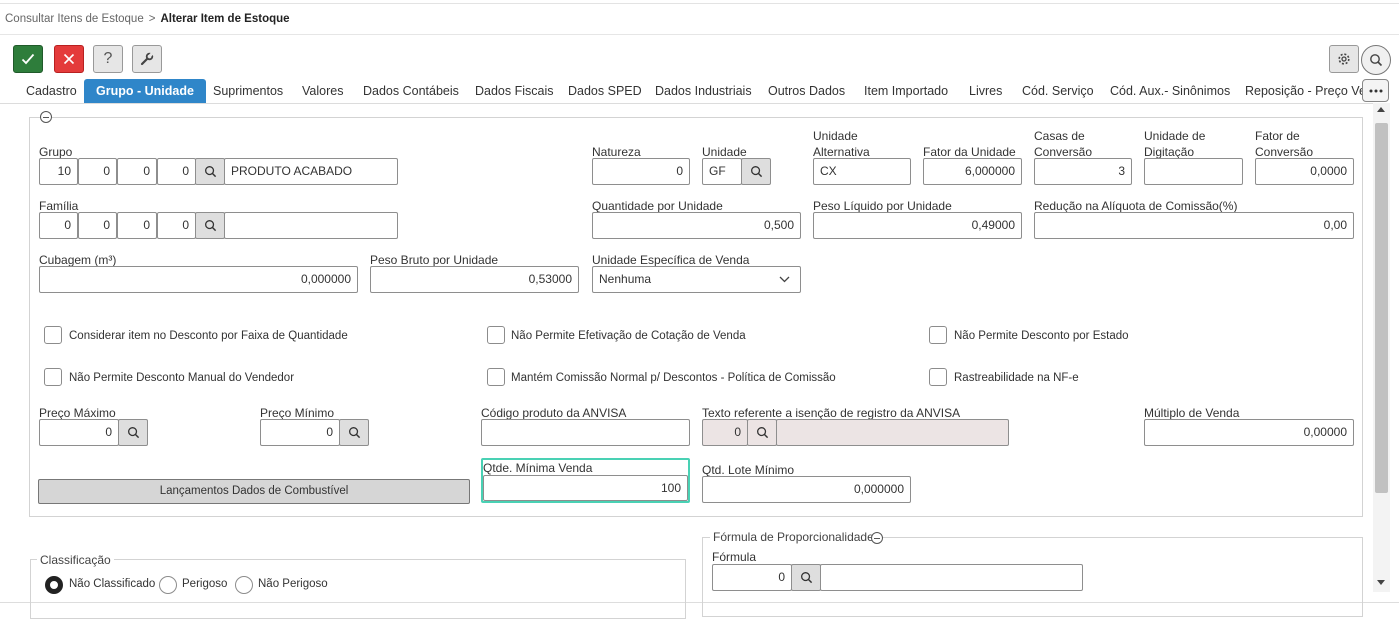 The height and width of the screenshot is (619, 1399). I want to click on search-button, so click(1376, 60).